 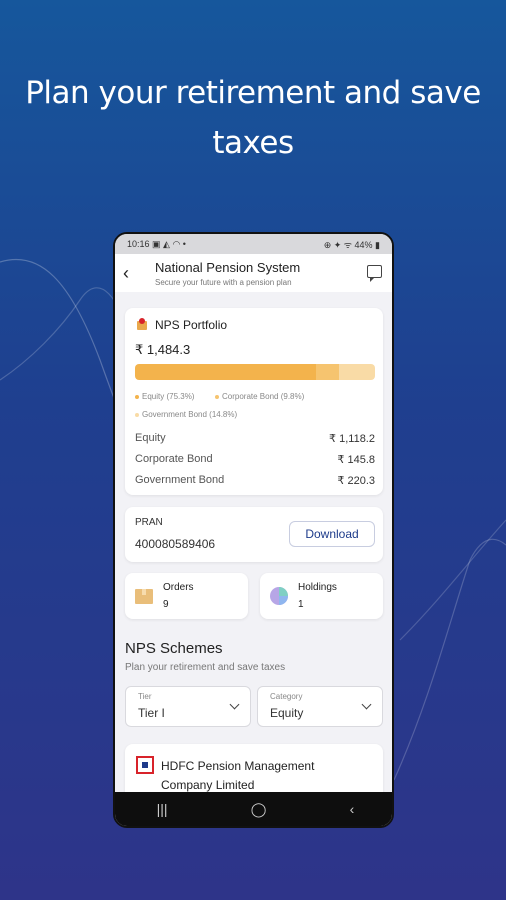 What do you see at coordinates (205, 667) in the screenshot?
I see `schemes-subtitle: Plan your retirement and save taxes` at bounding box center [205, 667].